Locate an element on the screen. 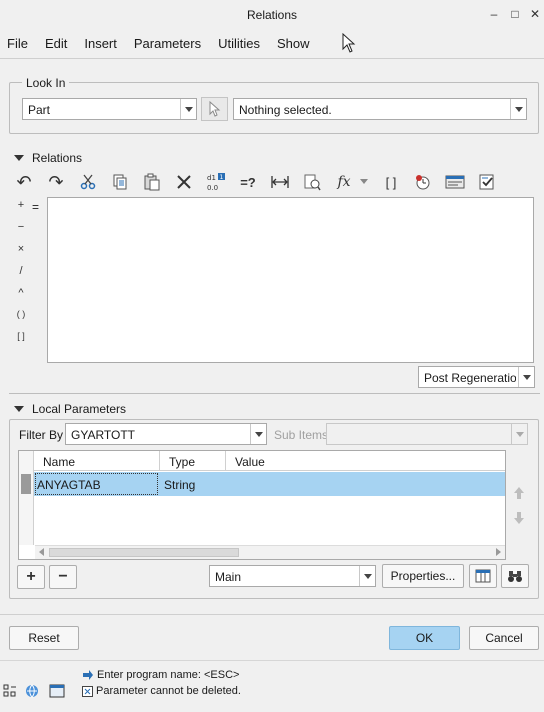  scroll-left-icon is located at coordinates (41, 552).